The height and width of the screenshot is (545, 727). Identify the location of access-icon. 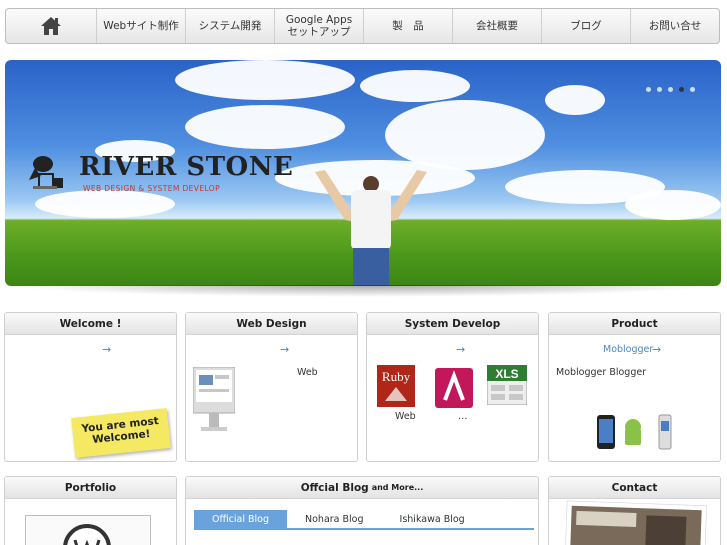
(454, 388).